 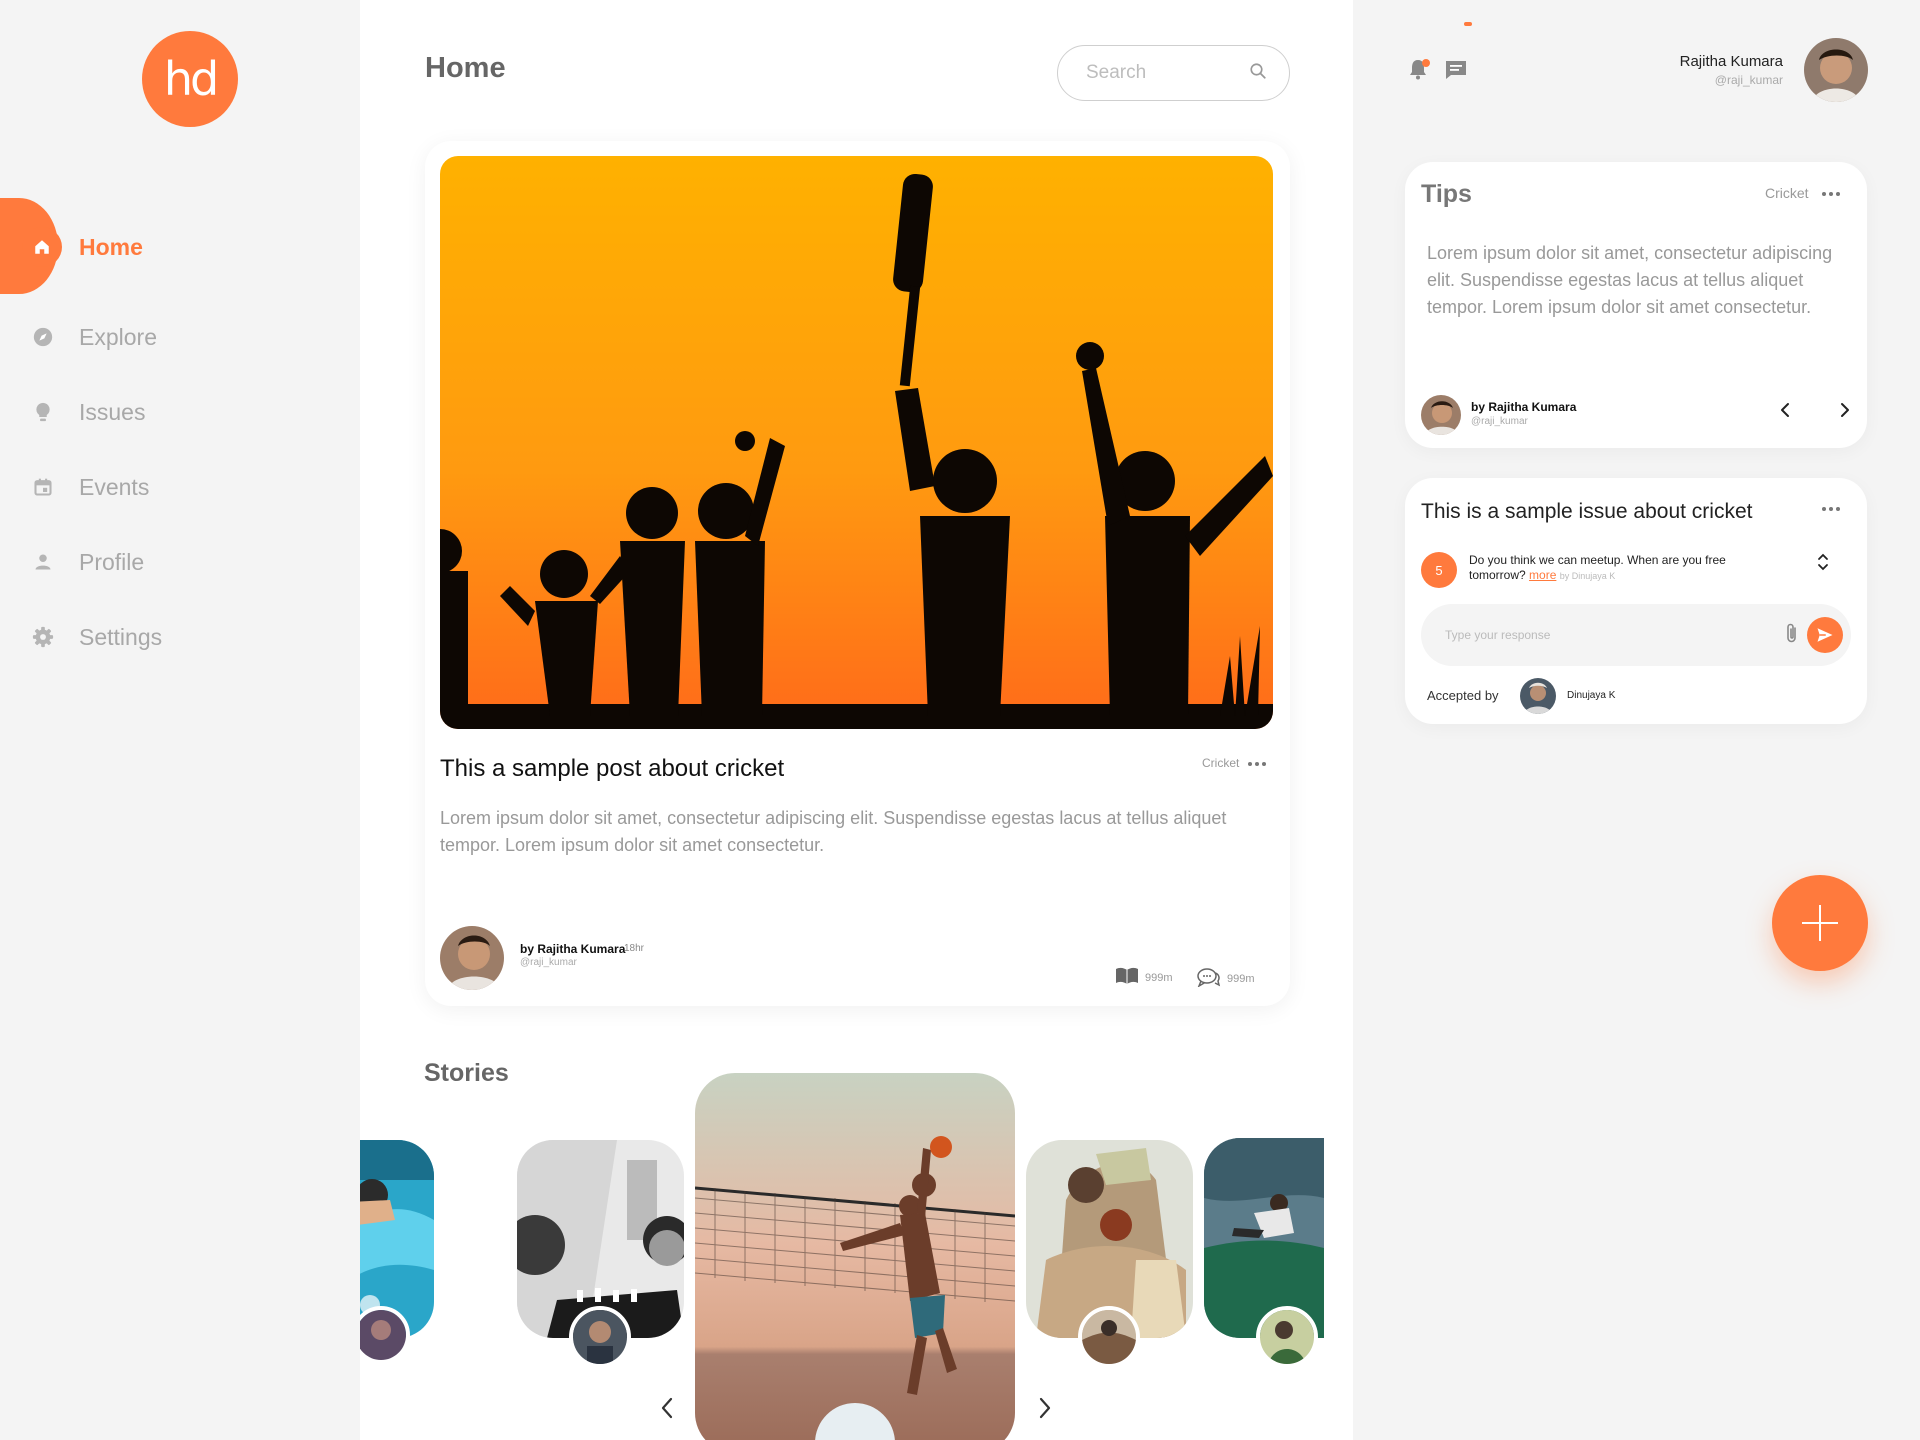 I want to click on issue-more-icon, so click(x=1831, y=509).